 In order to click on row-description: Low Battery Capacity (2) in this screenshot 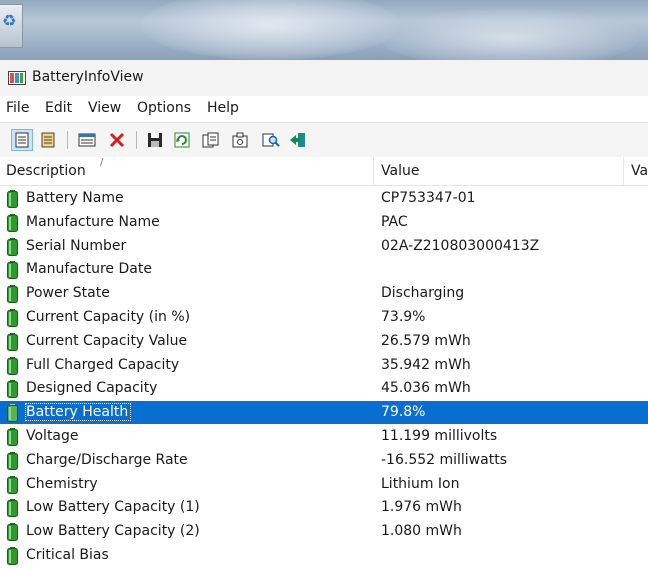, I will do `click(113, 531)`.